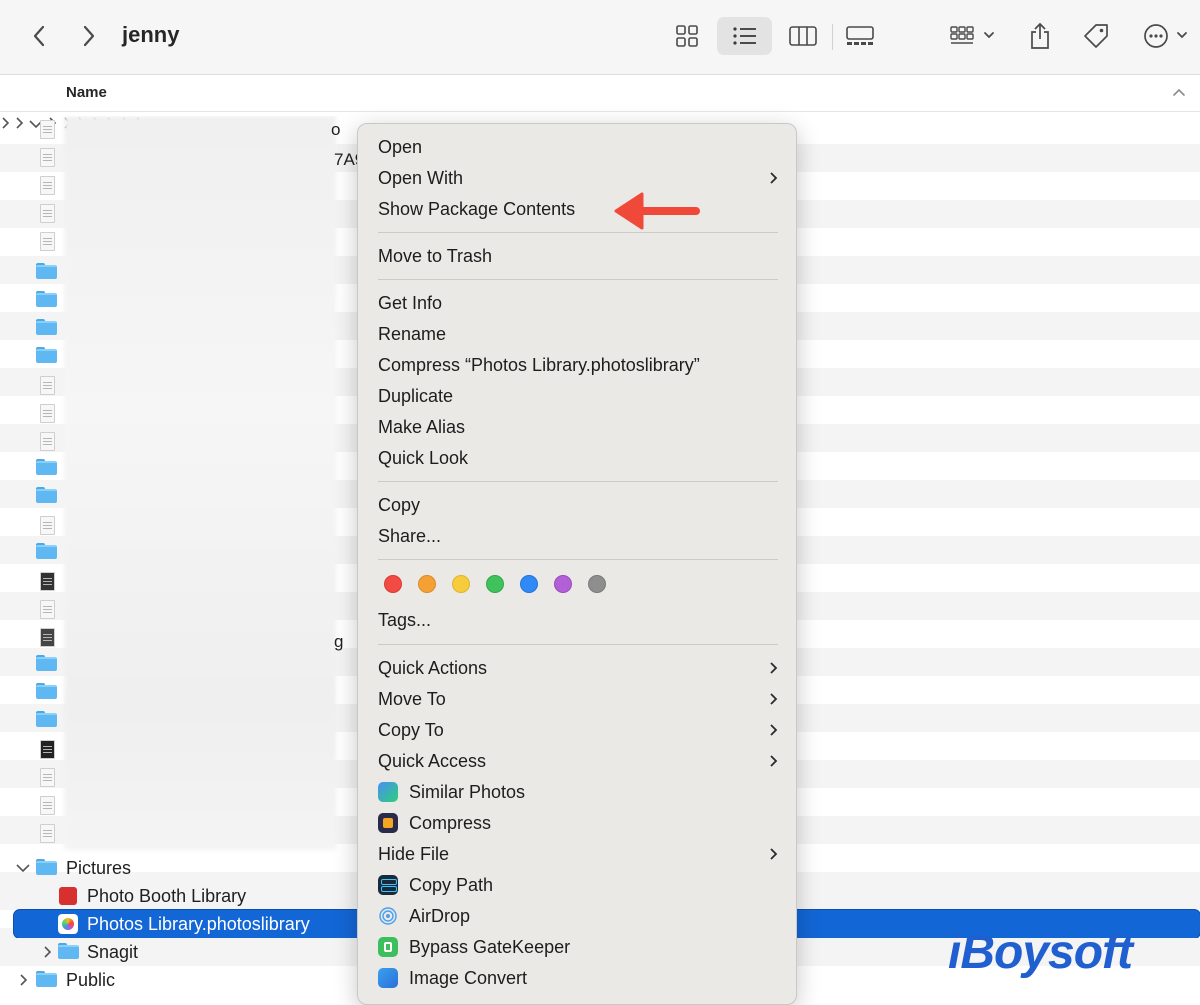  I want to click on list-view-button, so click(744, 36).